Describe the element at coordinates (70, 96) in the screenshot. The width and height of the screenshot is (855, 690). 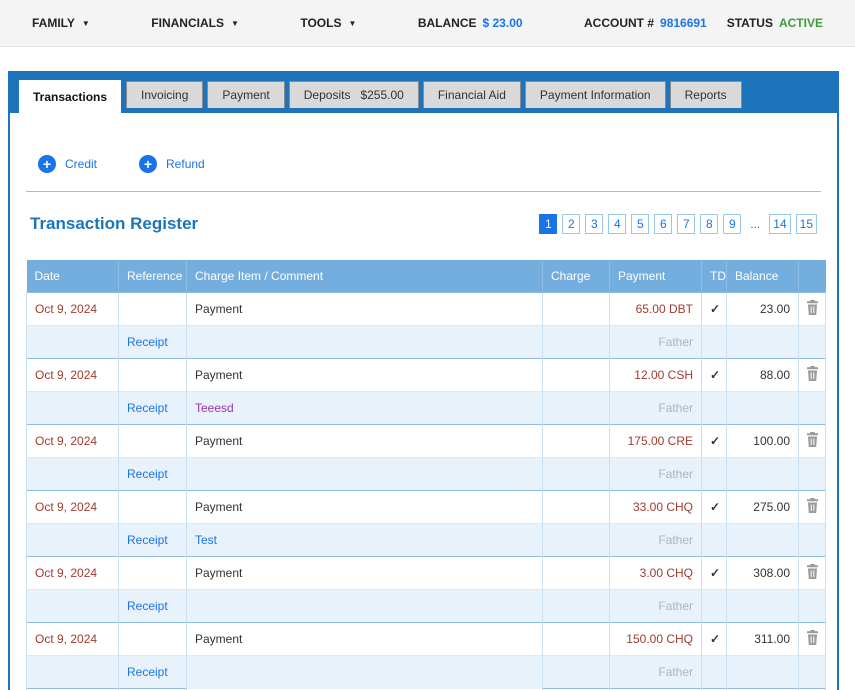
I see `tab-transactions: Transactions` at that location.